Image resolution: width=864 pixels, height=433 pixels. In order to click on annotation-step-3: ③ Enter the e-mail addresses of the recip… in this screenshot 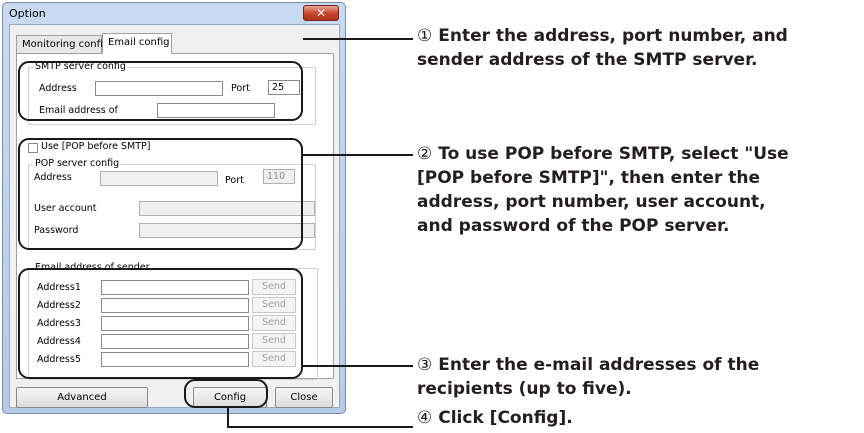, I will do `click(639, 377)`.